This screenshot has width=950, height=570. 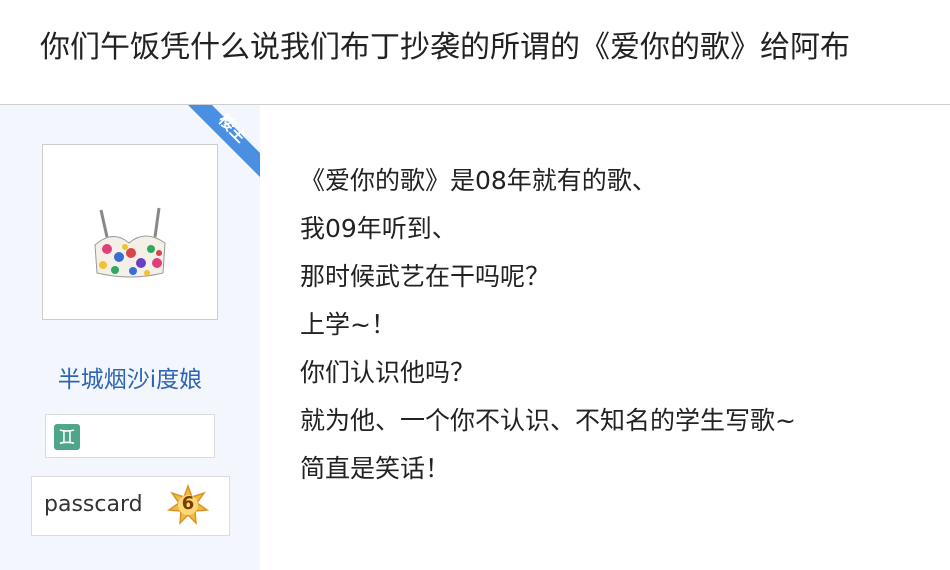 I want to click on level-number: 6, so click(x=188, y=503).